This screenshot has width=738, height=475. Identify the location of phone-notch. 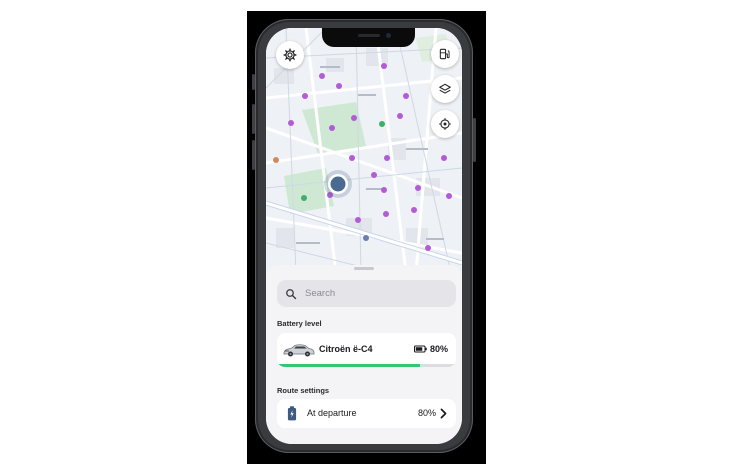
(368, 37).